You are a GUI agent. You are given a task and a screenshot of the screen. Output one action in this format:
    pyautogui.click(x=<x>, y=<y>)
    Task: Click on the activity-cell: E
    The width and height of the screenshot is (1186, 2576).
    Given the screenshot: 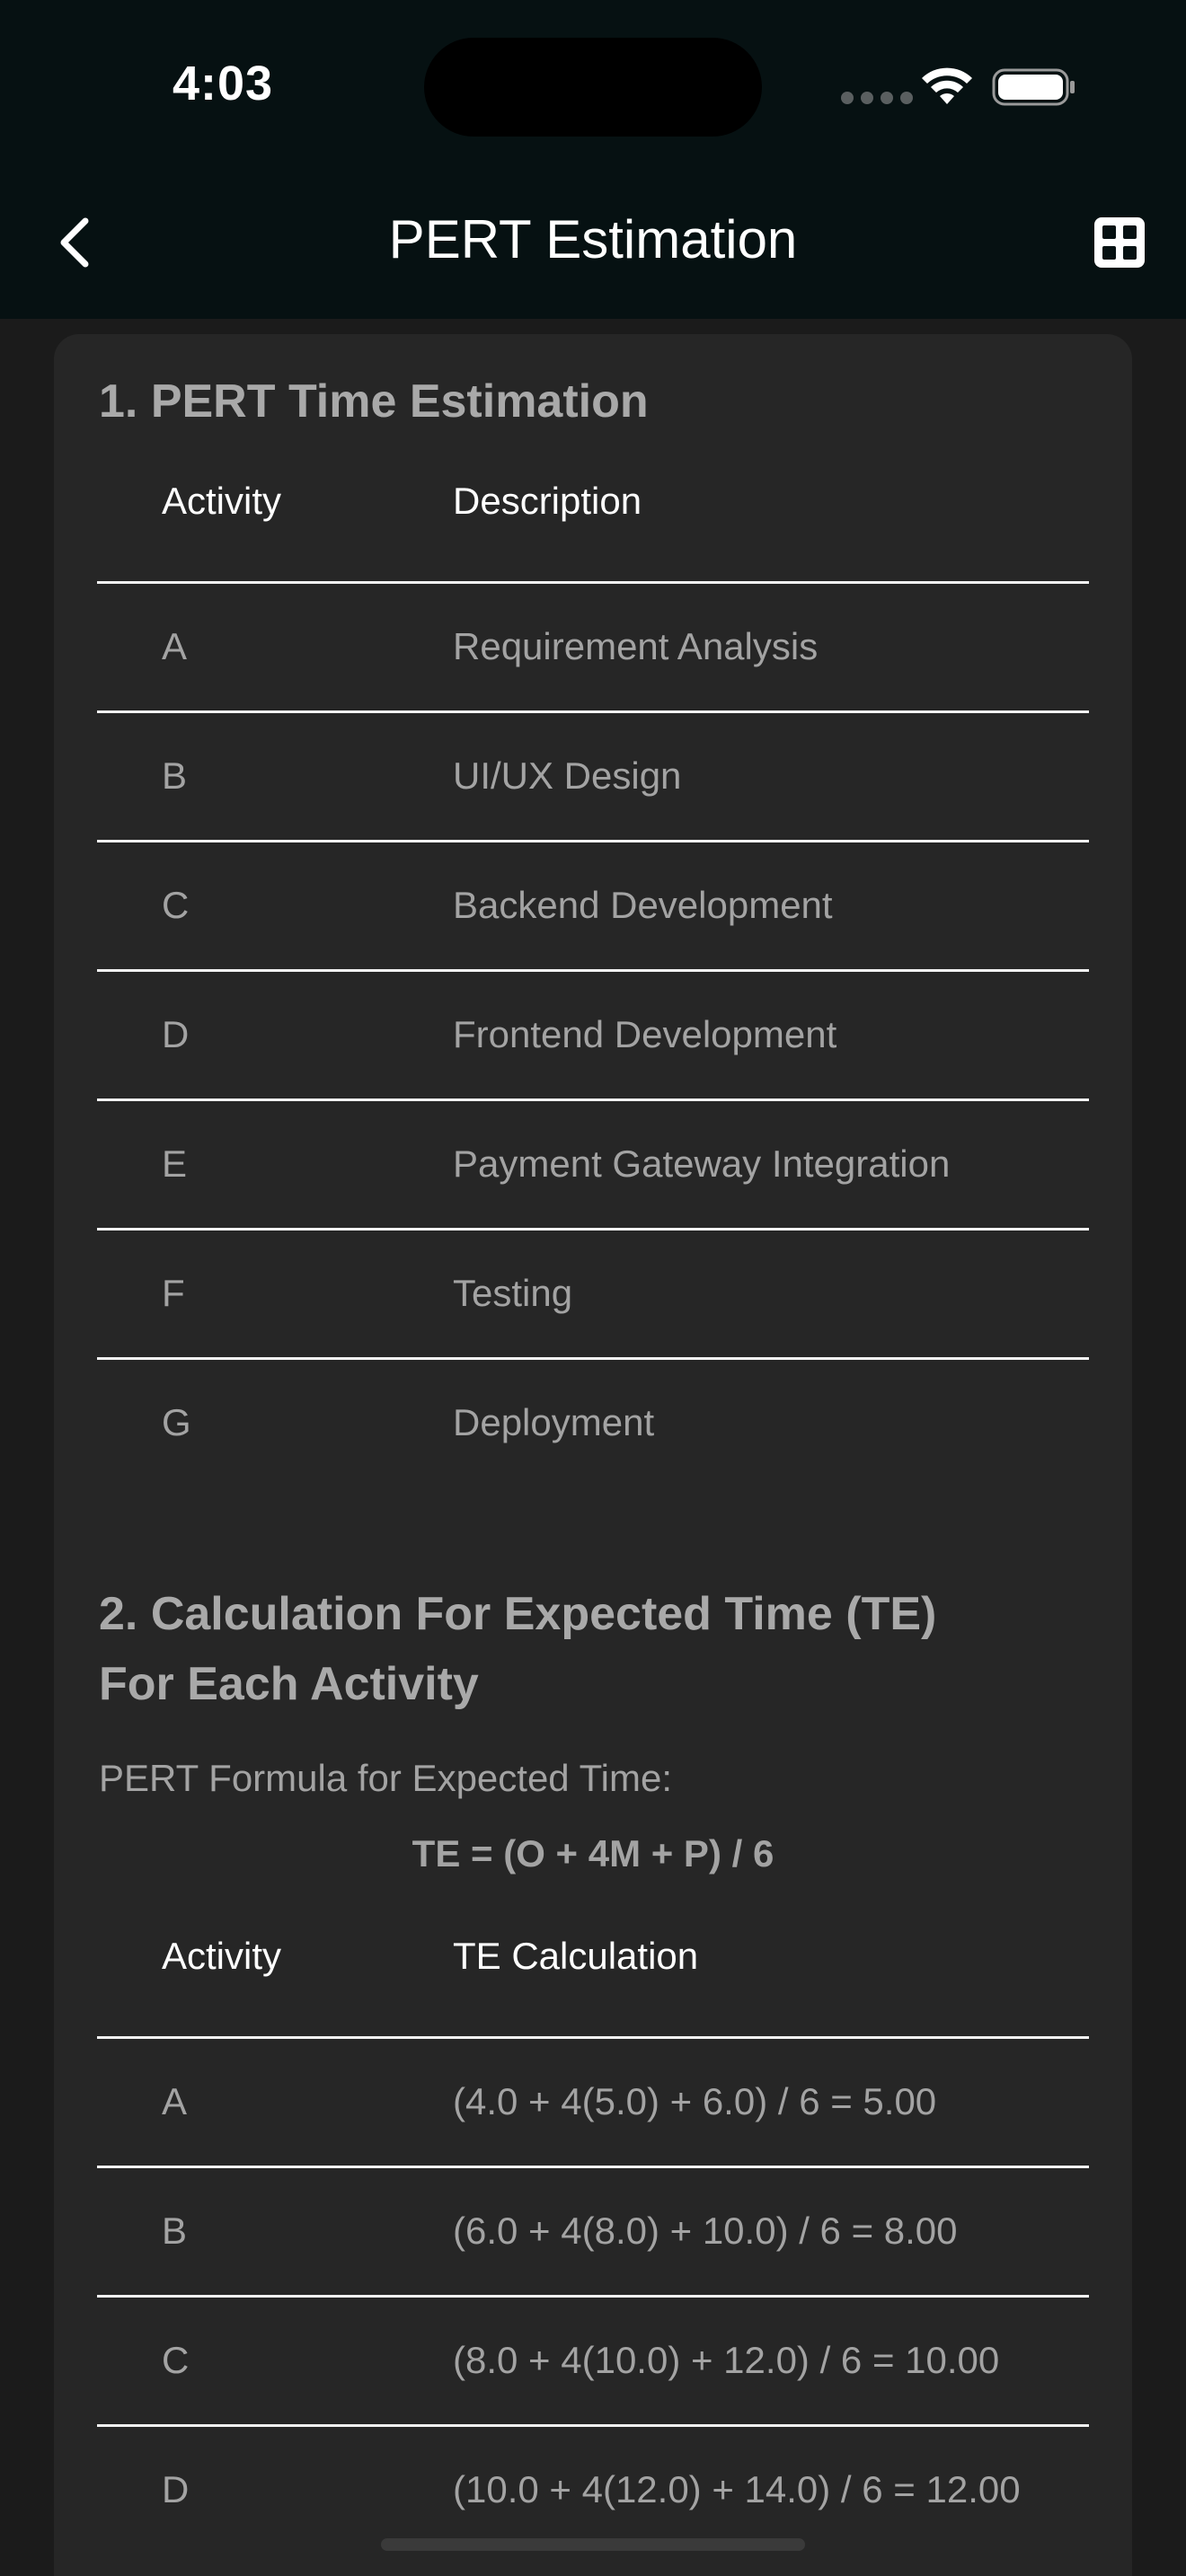 What is the action you would take?
    pyautogui.click(x=175, y=1163)
    